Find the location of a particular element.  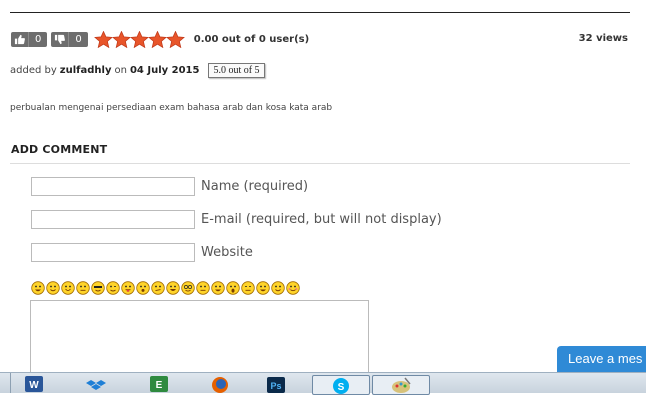

rating-summary: 0.00 out of 0 user(s) is located at coordinates (251, 39).